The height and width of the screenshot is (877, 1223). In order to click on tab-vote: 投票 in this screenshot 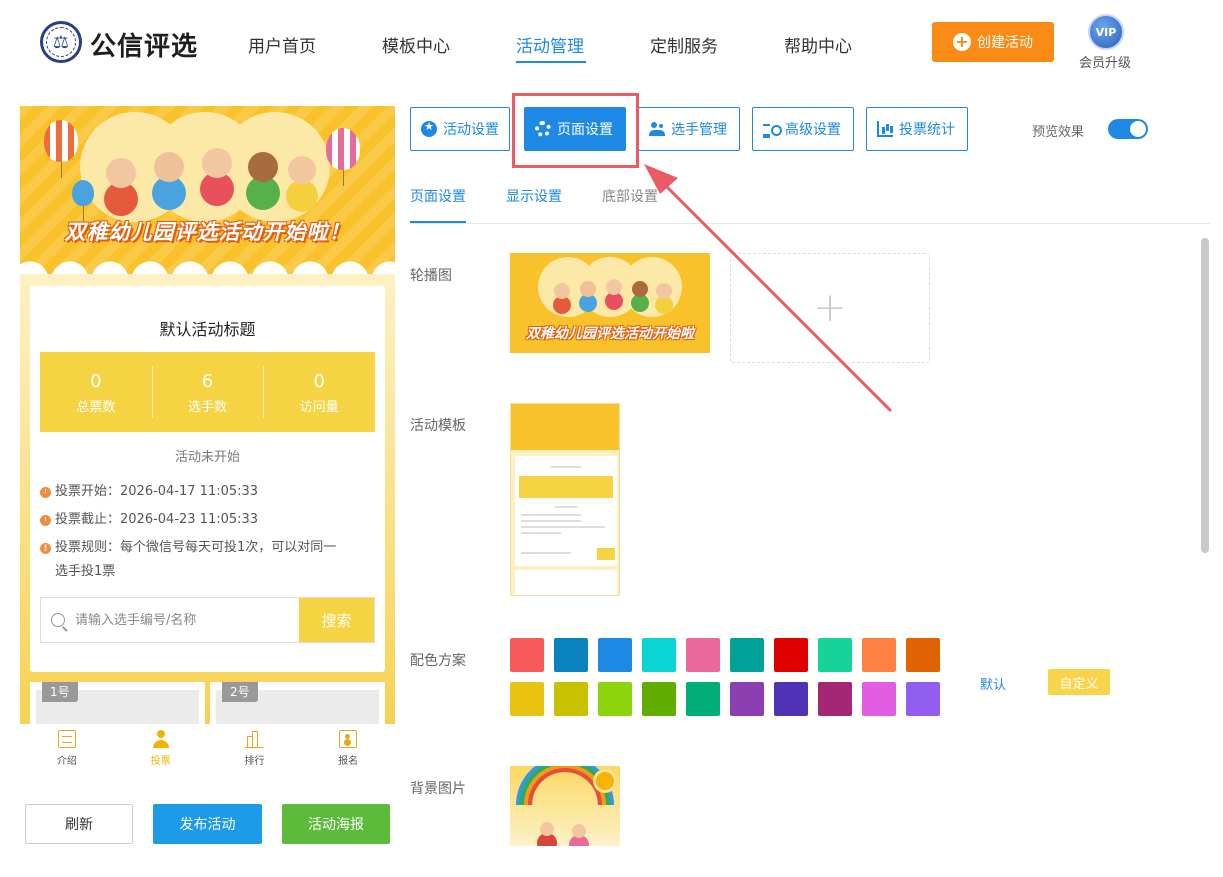, I will do `click(161, 748)`.